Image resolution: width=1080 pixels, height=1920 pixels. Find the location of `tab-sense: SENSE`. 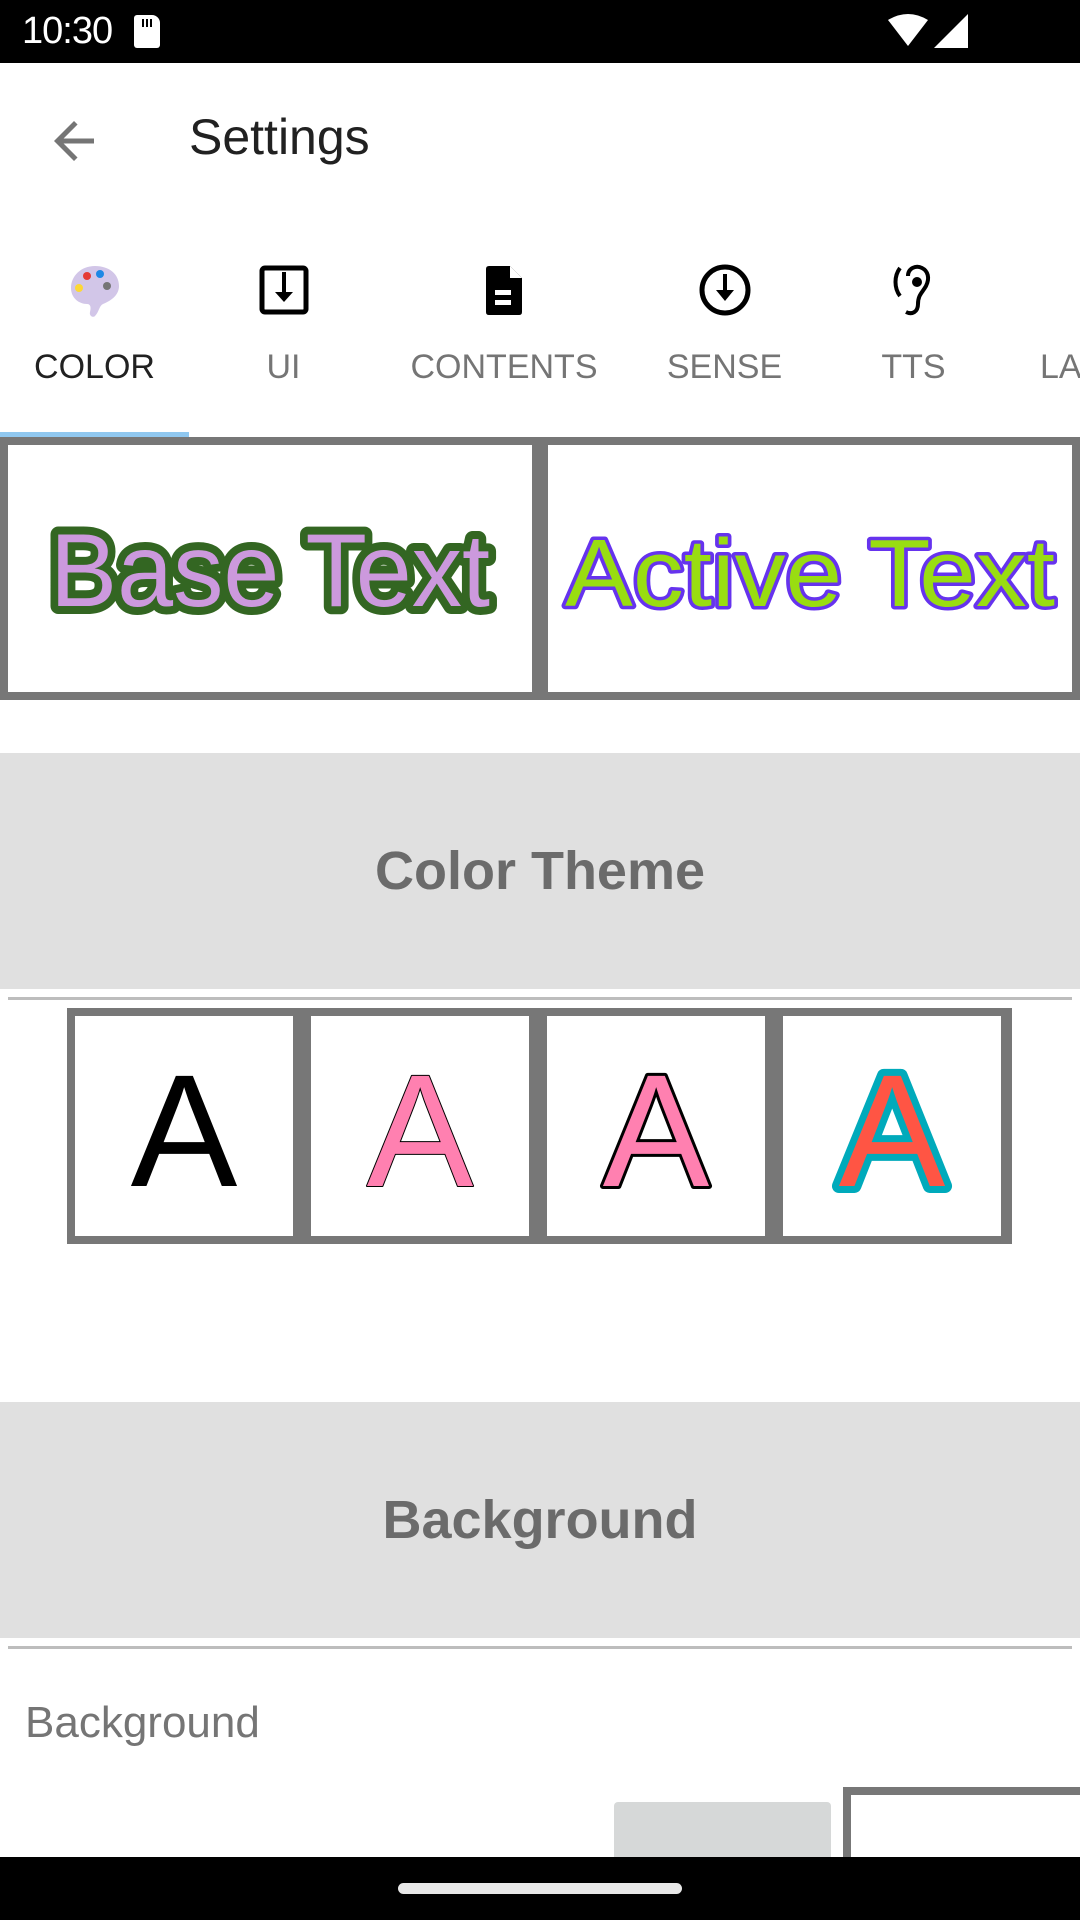

tab-sense: SENSE is located at coordinates (724, 339).